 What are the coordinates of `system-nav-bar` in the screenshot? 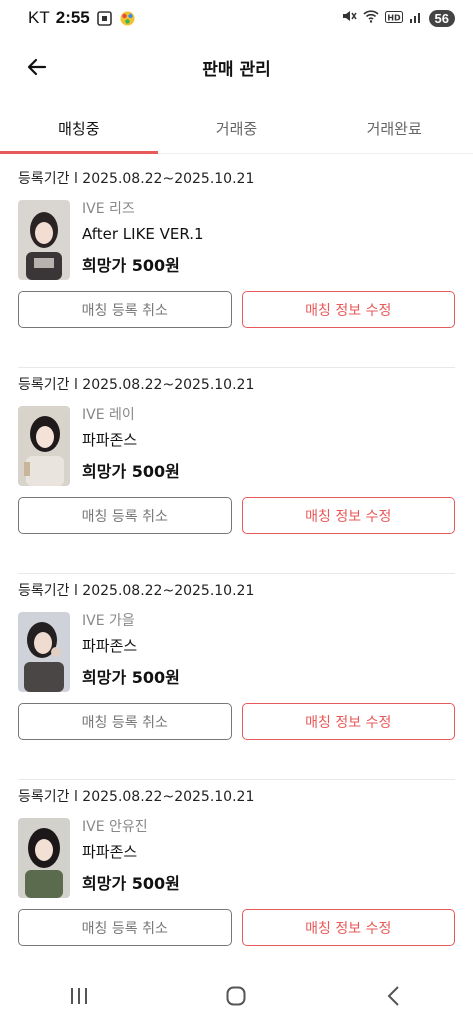 It's located at (236, 996).